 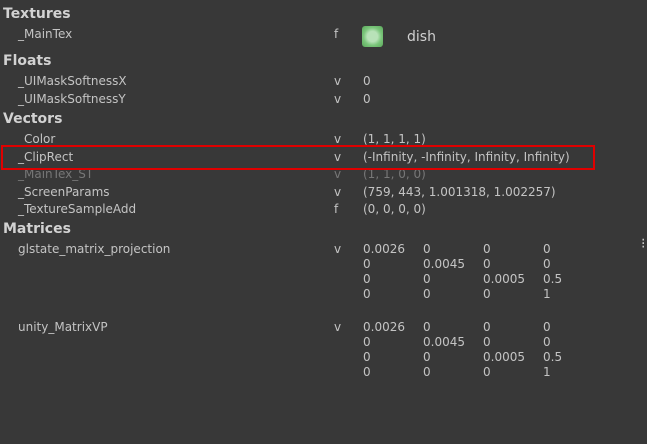 I want to click on panel-edge-resize-icon: ⁝, so click(x=643, y=244).